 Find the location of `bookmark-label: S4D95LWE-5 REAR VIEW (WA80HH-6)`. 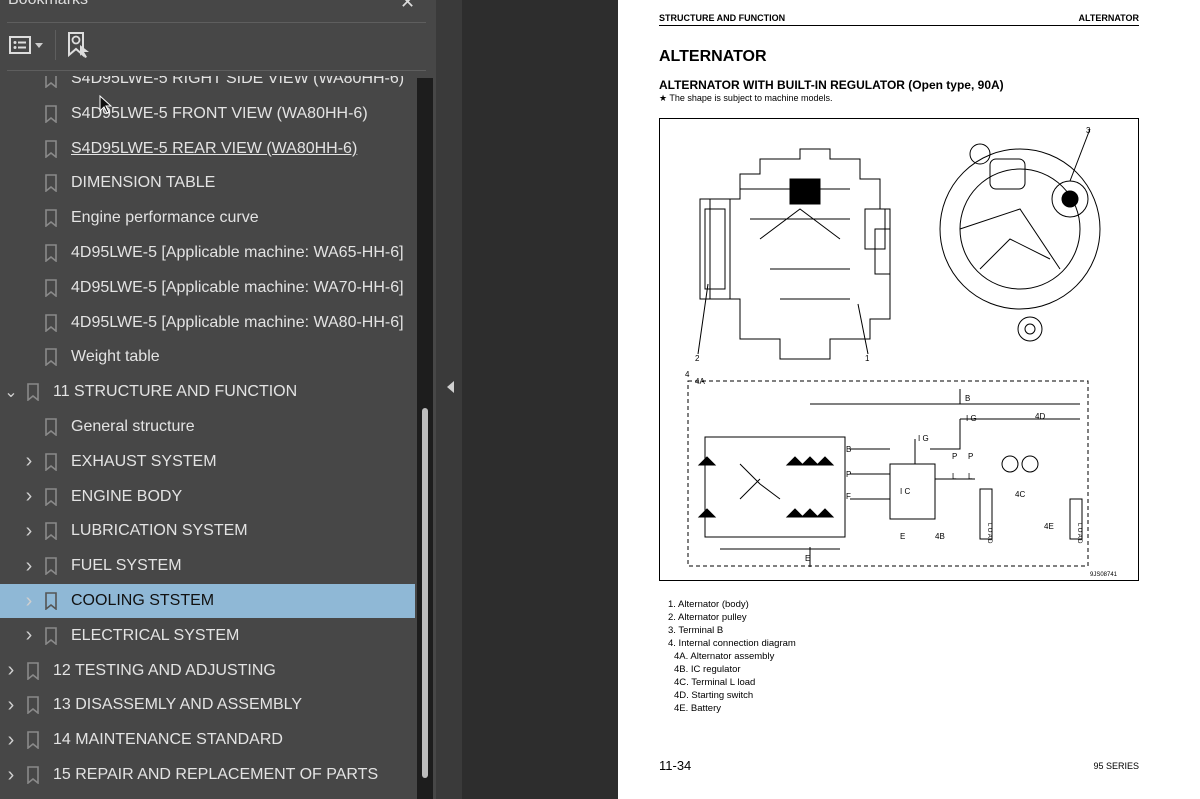

bookmark-label: S4D95LWE-5 REAR VIEW (WA80HH-6) is located at coordinates (214, 148).